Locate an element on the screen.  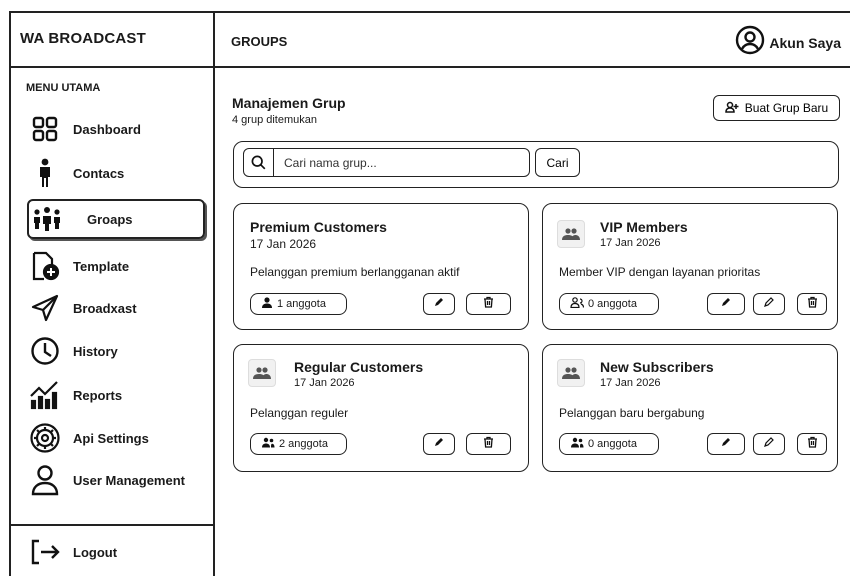
sidebar-item-broadxast: Broadxast is located at coordinates (116, 308).